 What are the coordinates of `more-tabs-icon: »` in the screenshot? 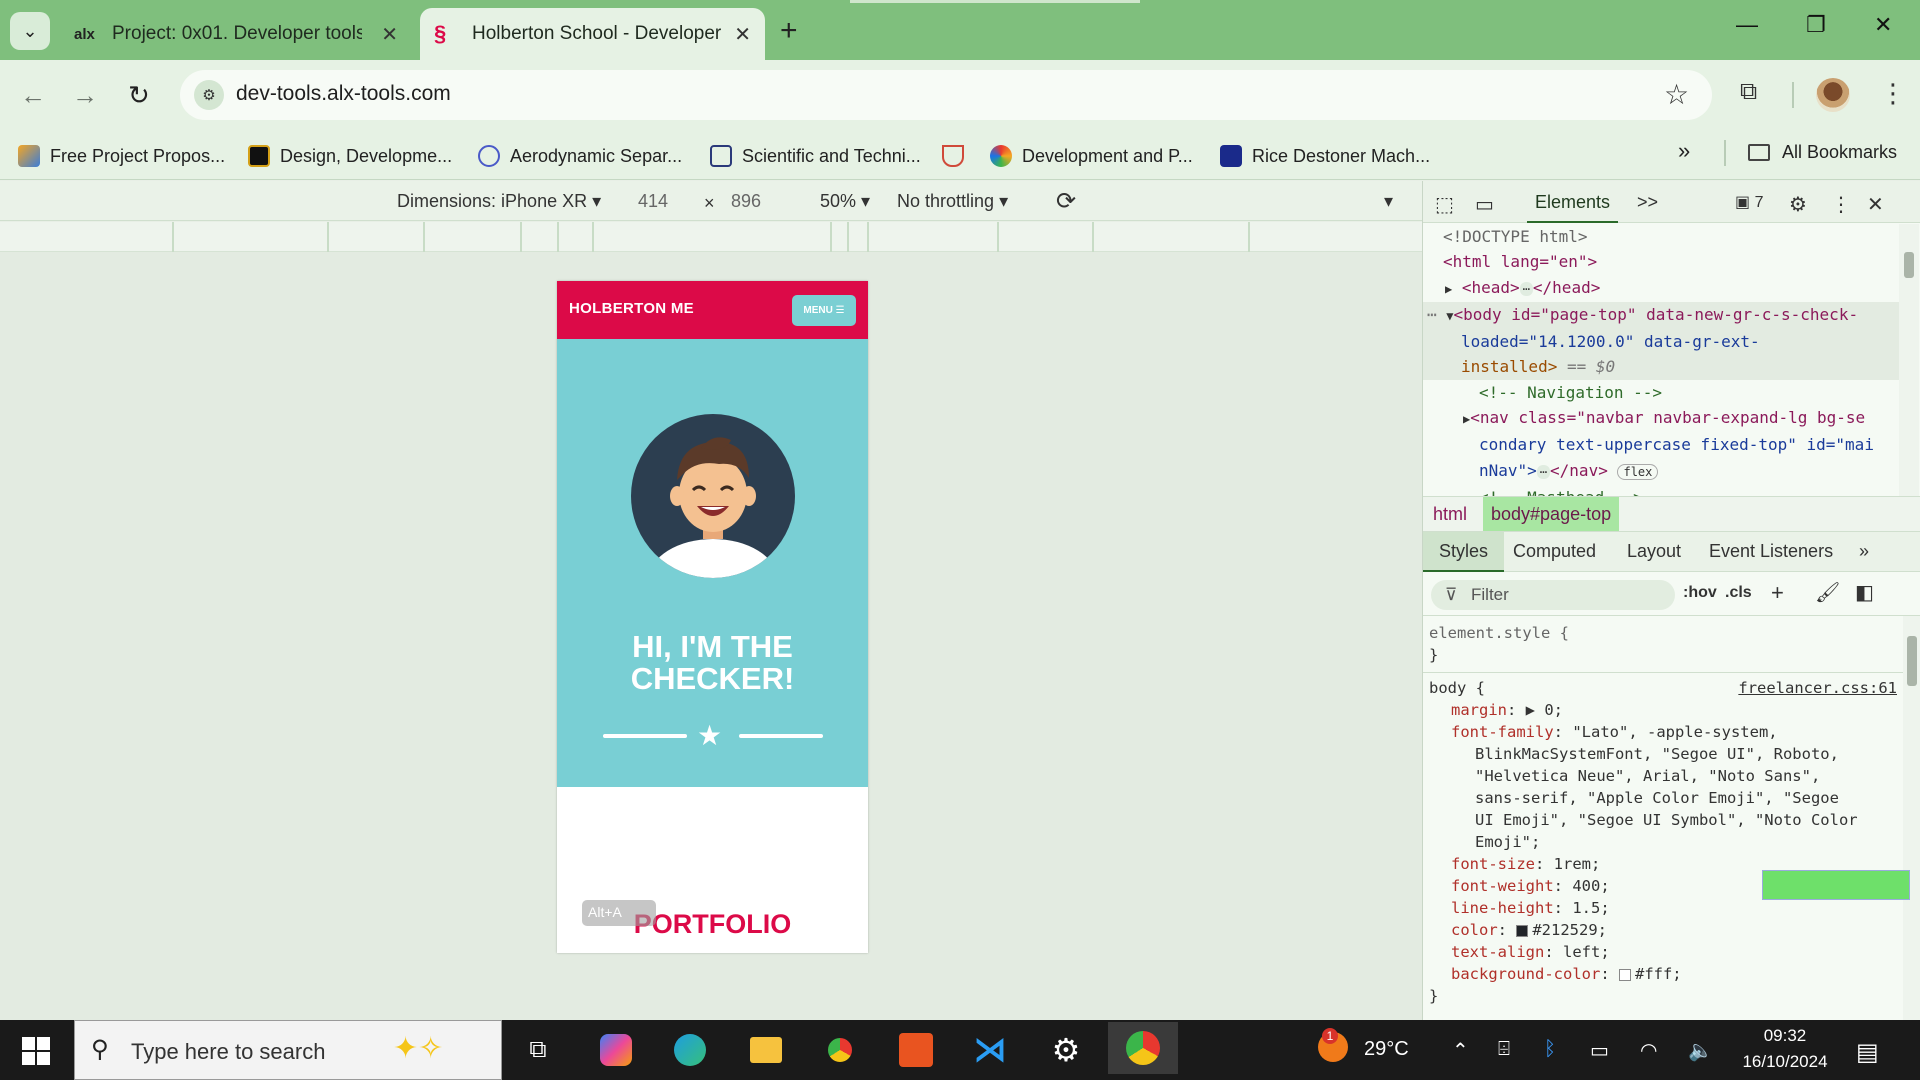 It's located at (1864, 551).